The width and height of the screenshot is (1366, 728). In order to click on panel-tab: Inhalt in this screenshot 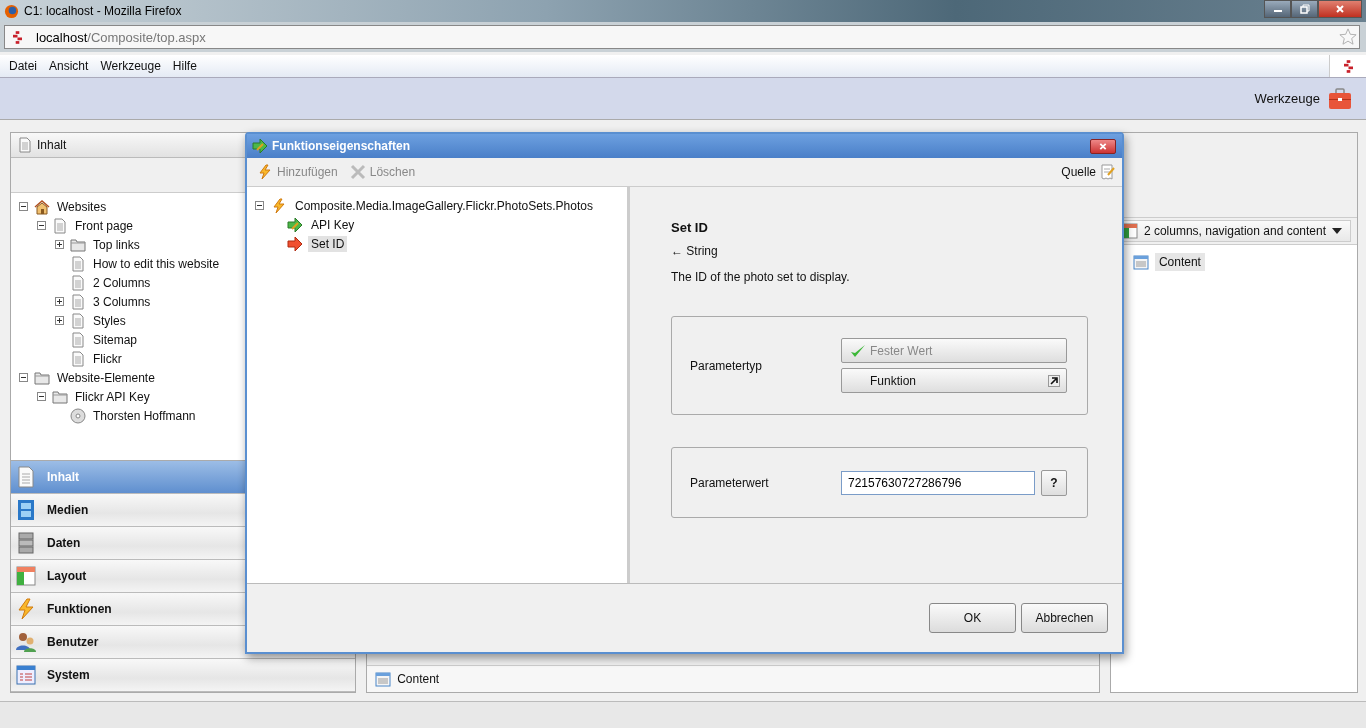, I will do `click(39, 145)`.